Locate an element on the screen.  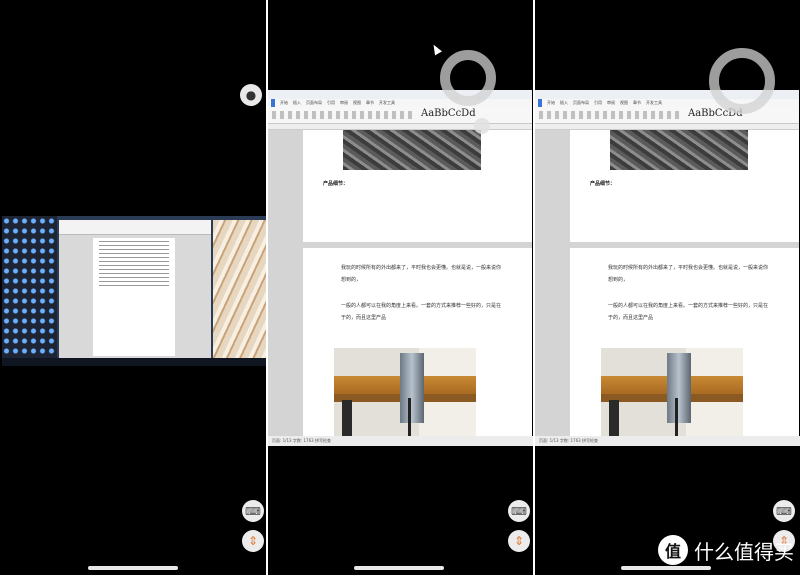
ball-icon: ● is located at coordinates (251, 95).